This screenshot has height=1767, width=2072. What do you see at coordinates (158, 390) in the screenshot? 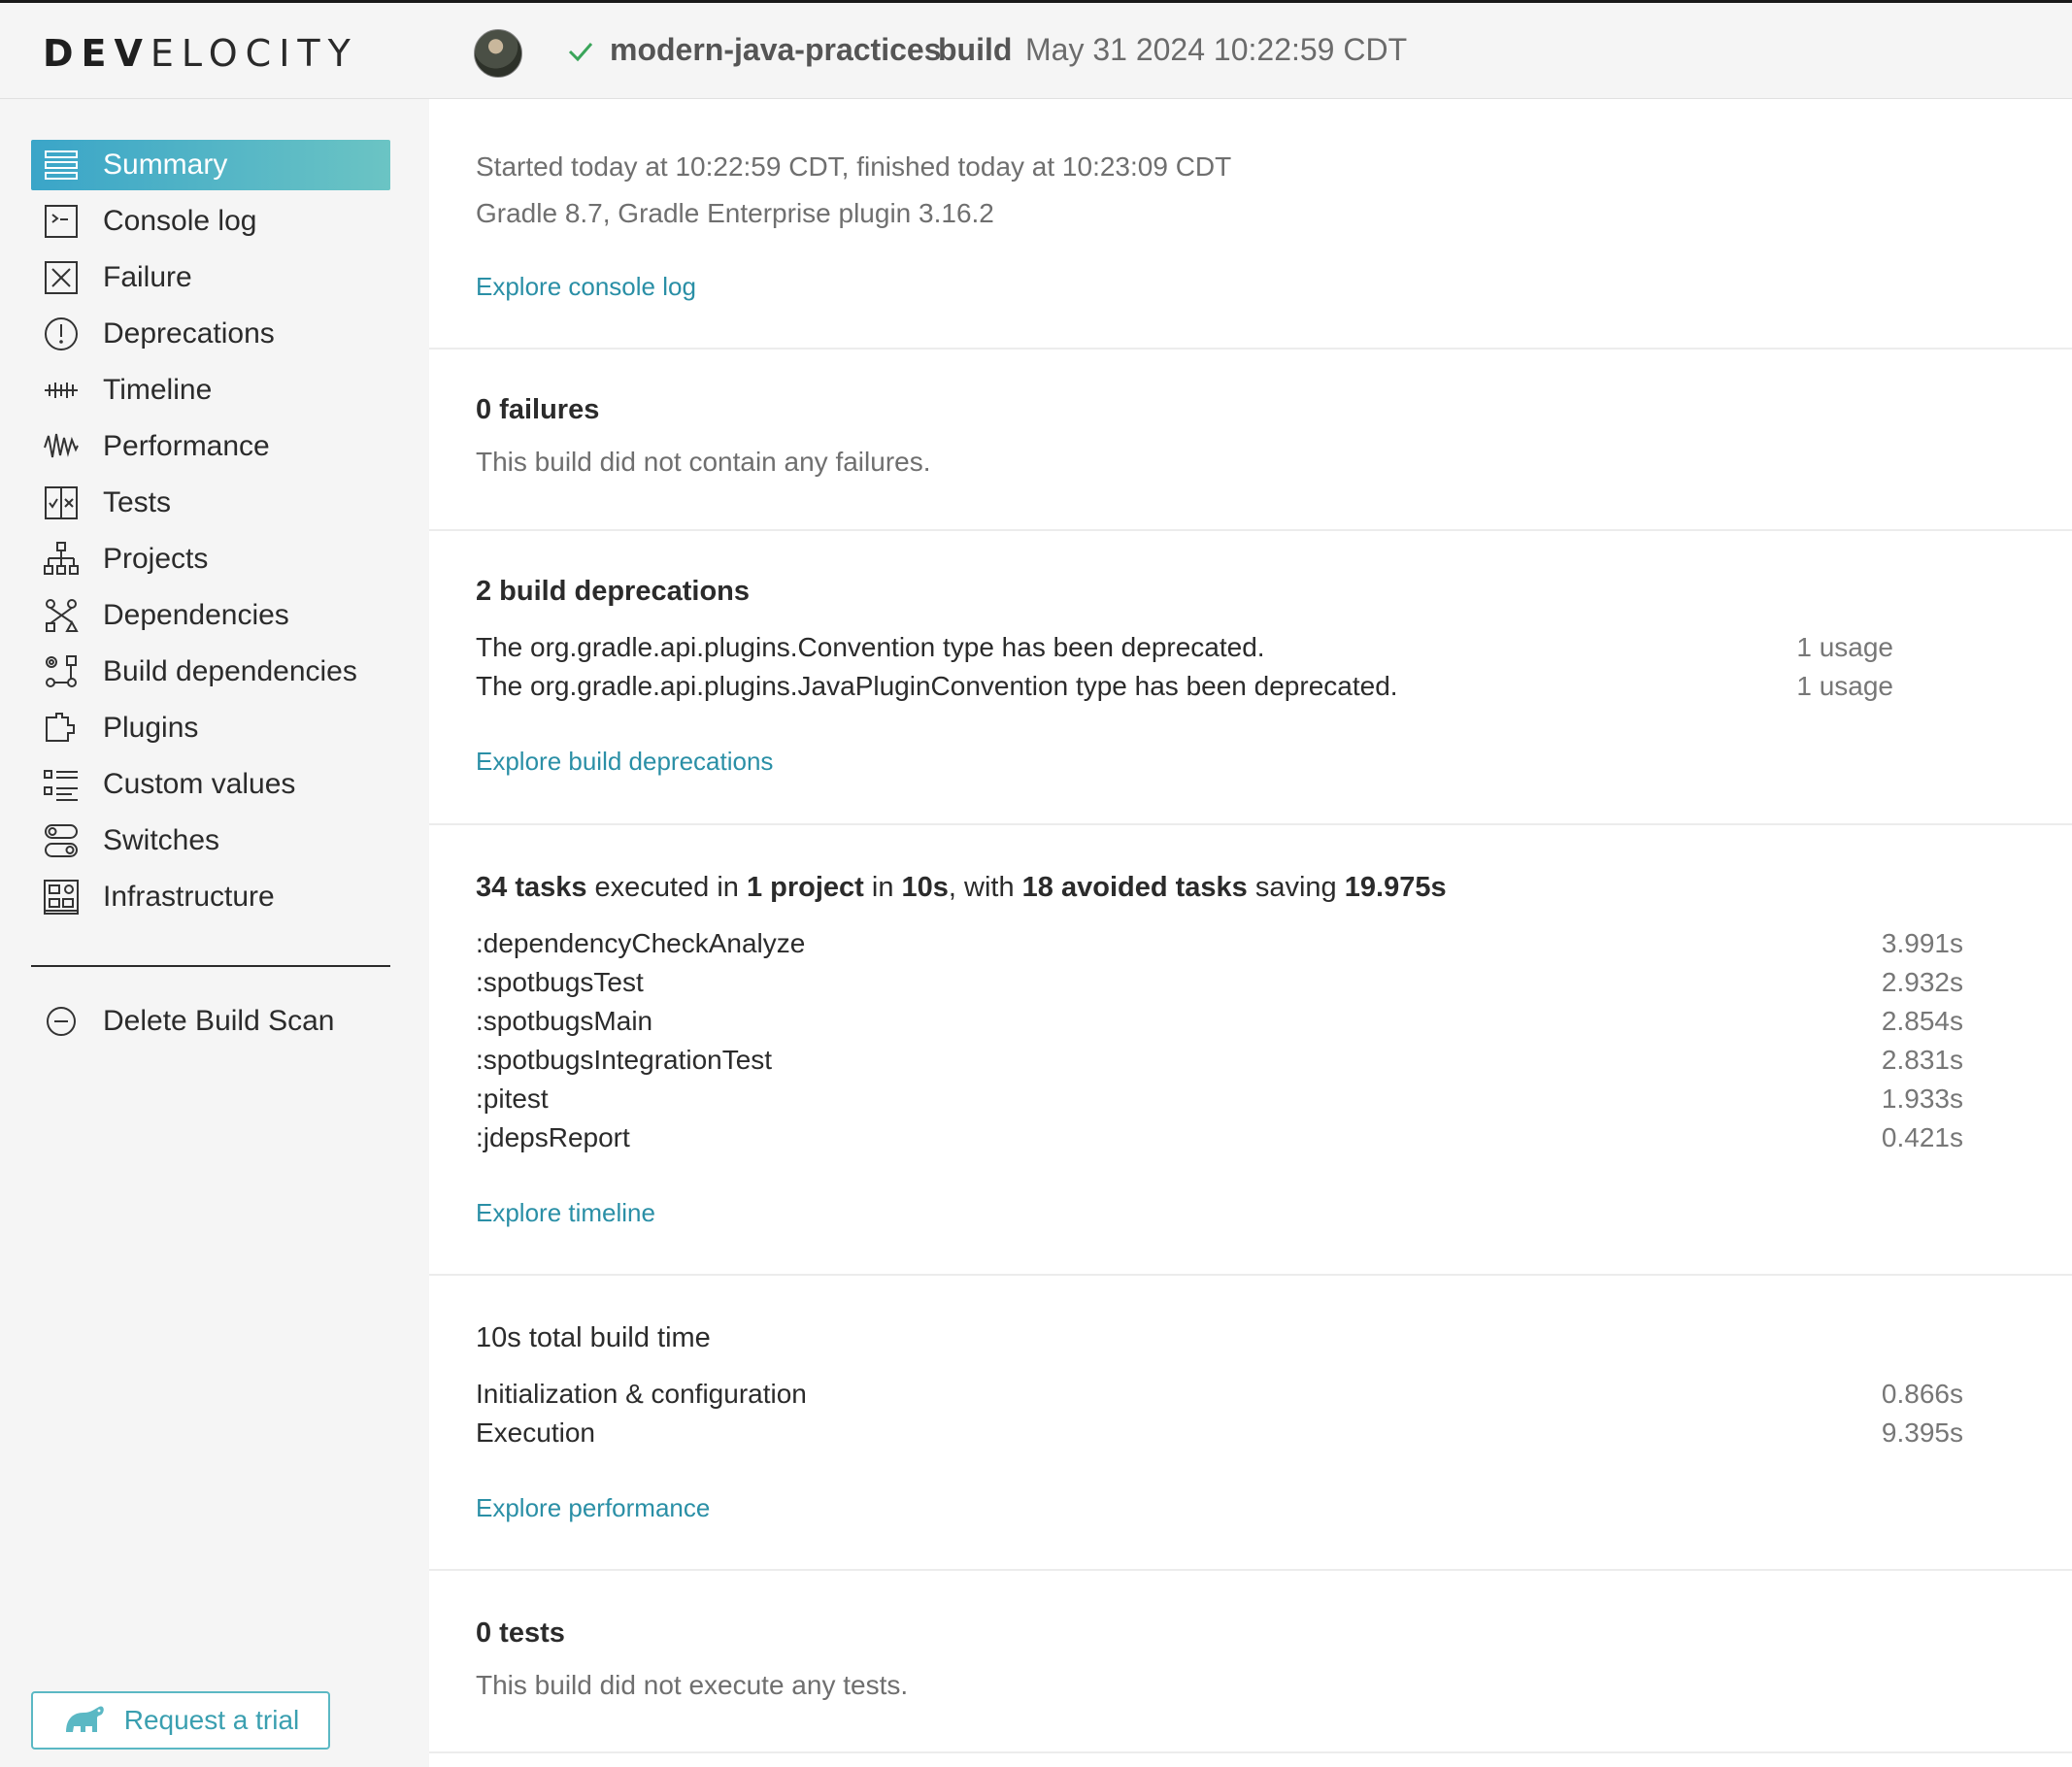
I see `sidebar-item-label: Timeline` at bounding box center [158, 390].